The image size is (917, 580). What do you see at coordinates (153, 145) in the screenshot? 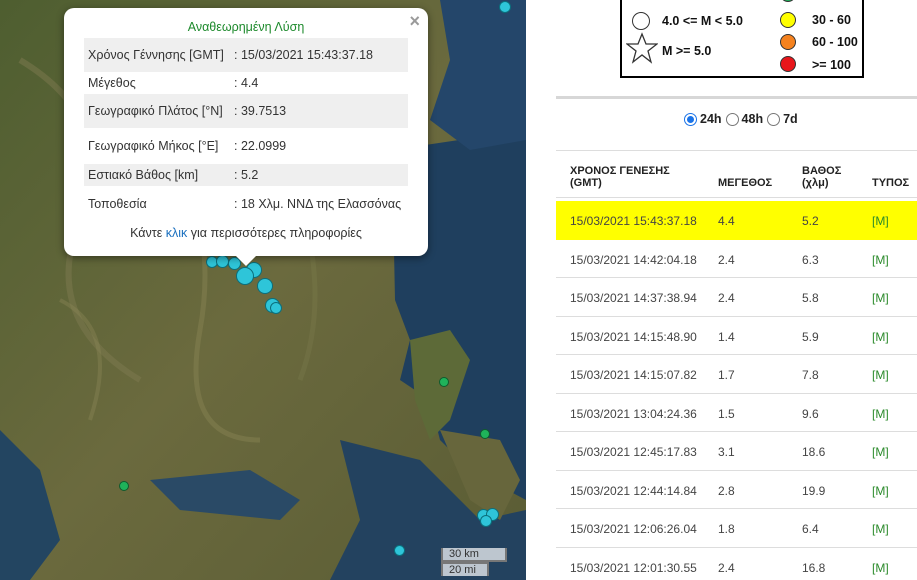
I see `popup-label: Γεωγραφικό Μήκος [°E]` at bounding box center [153, 145].